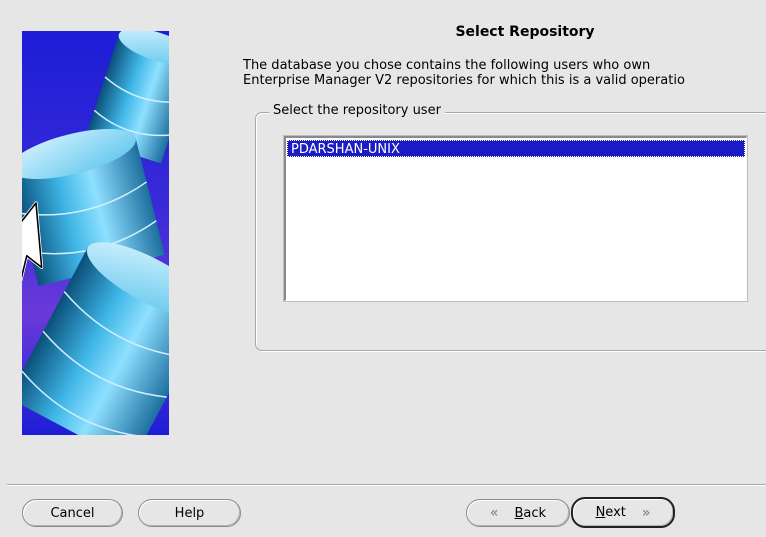 The image size is (766, 537). I want to click on next-button-label: Next, so click(610, 512).